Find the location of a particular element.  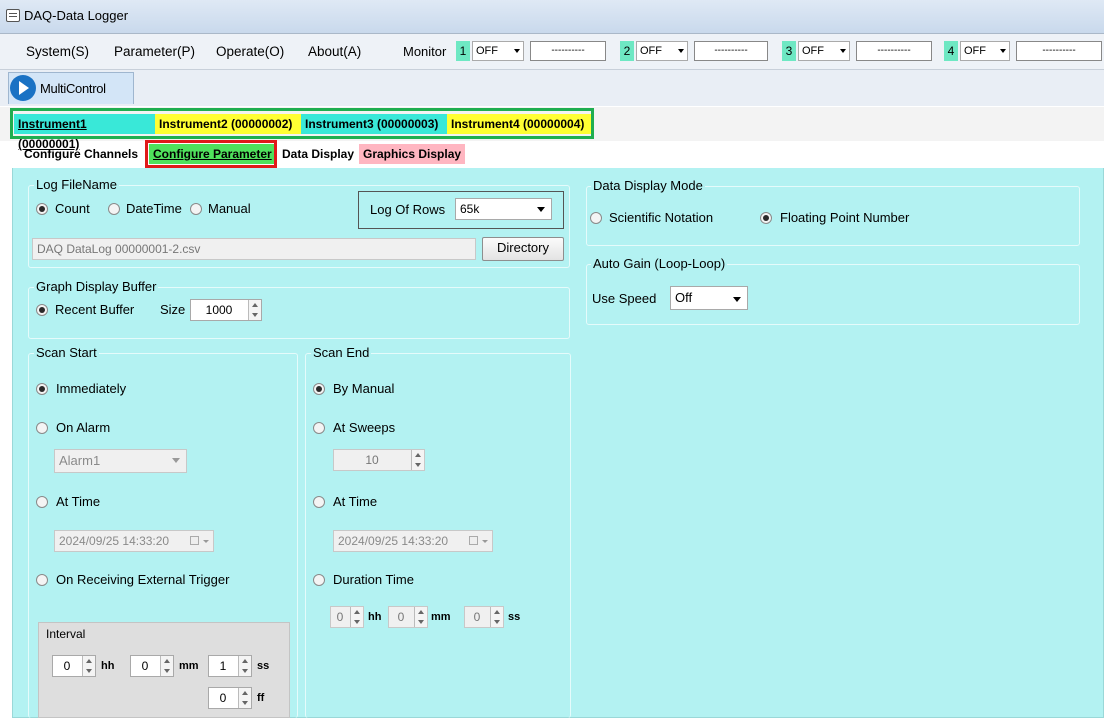

calendar-icon is located at coordinates (194, 540).